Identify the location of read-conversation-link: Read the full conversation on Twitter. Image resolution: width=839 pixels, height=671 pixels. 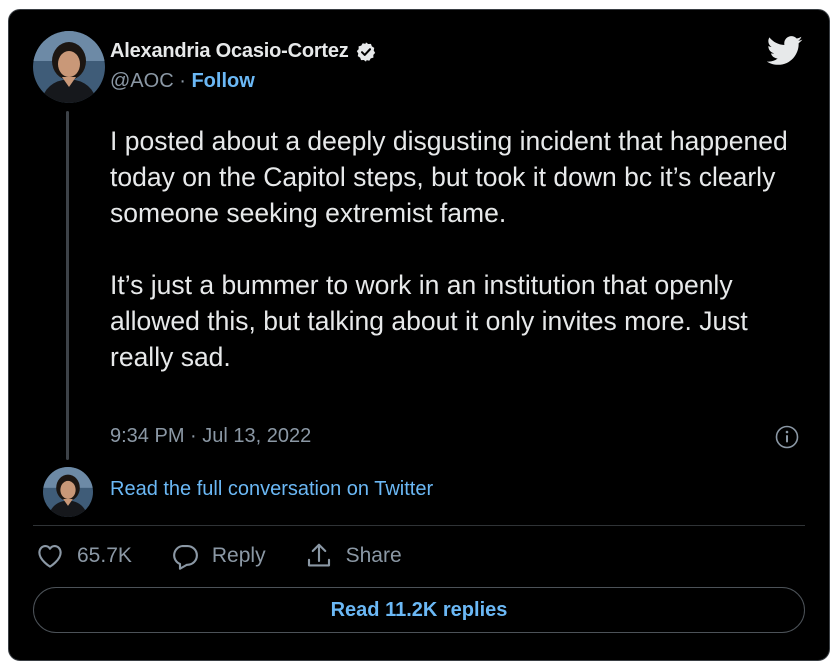
(271, 489).